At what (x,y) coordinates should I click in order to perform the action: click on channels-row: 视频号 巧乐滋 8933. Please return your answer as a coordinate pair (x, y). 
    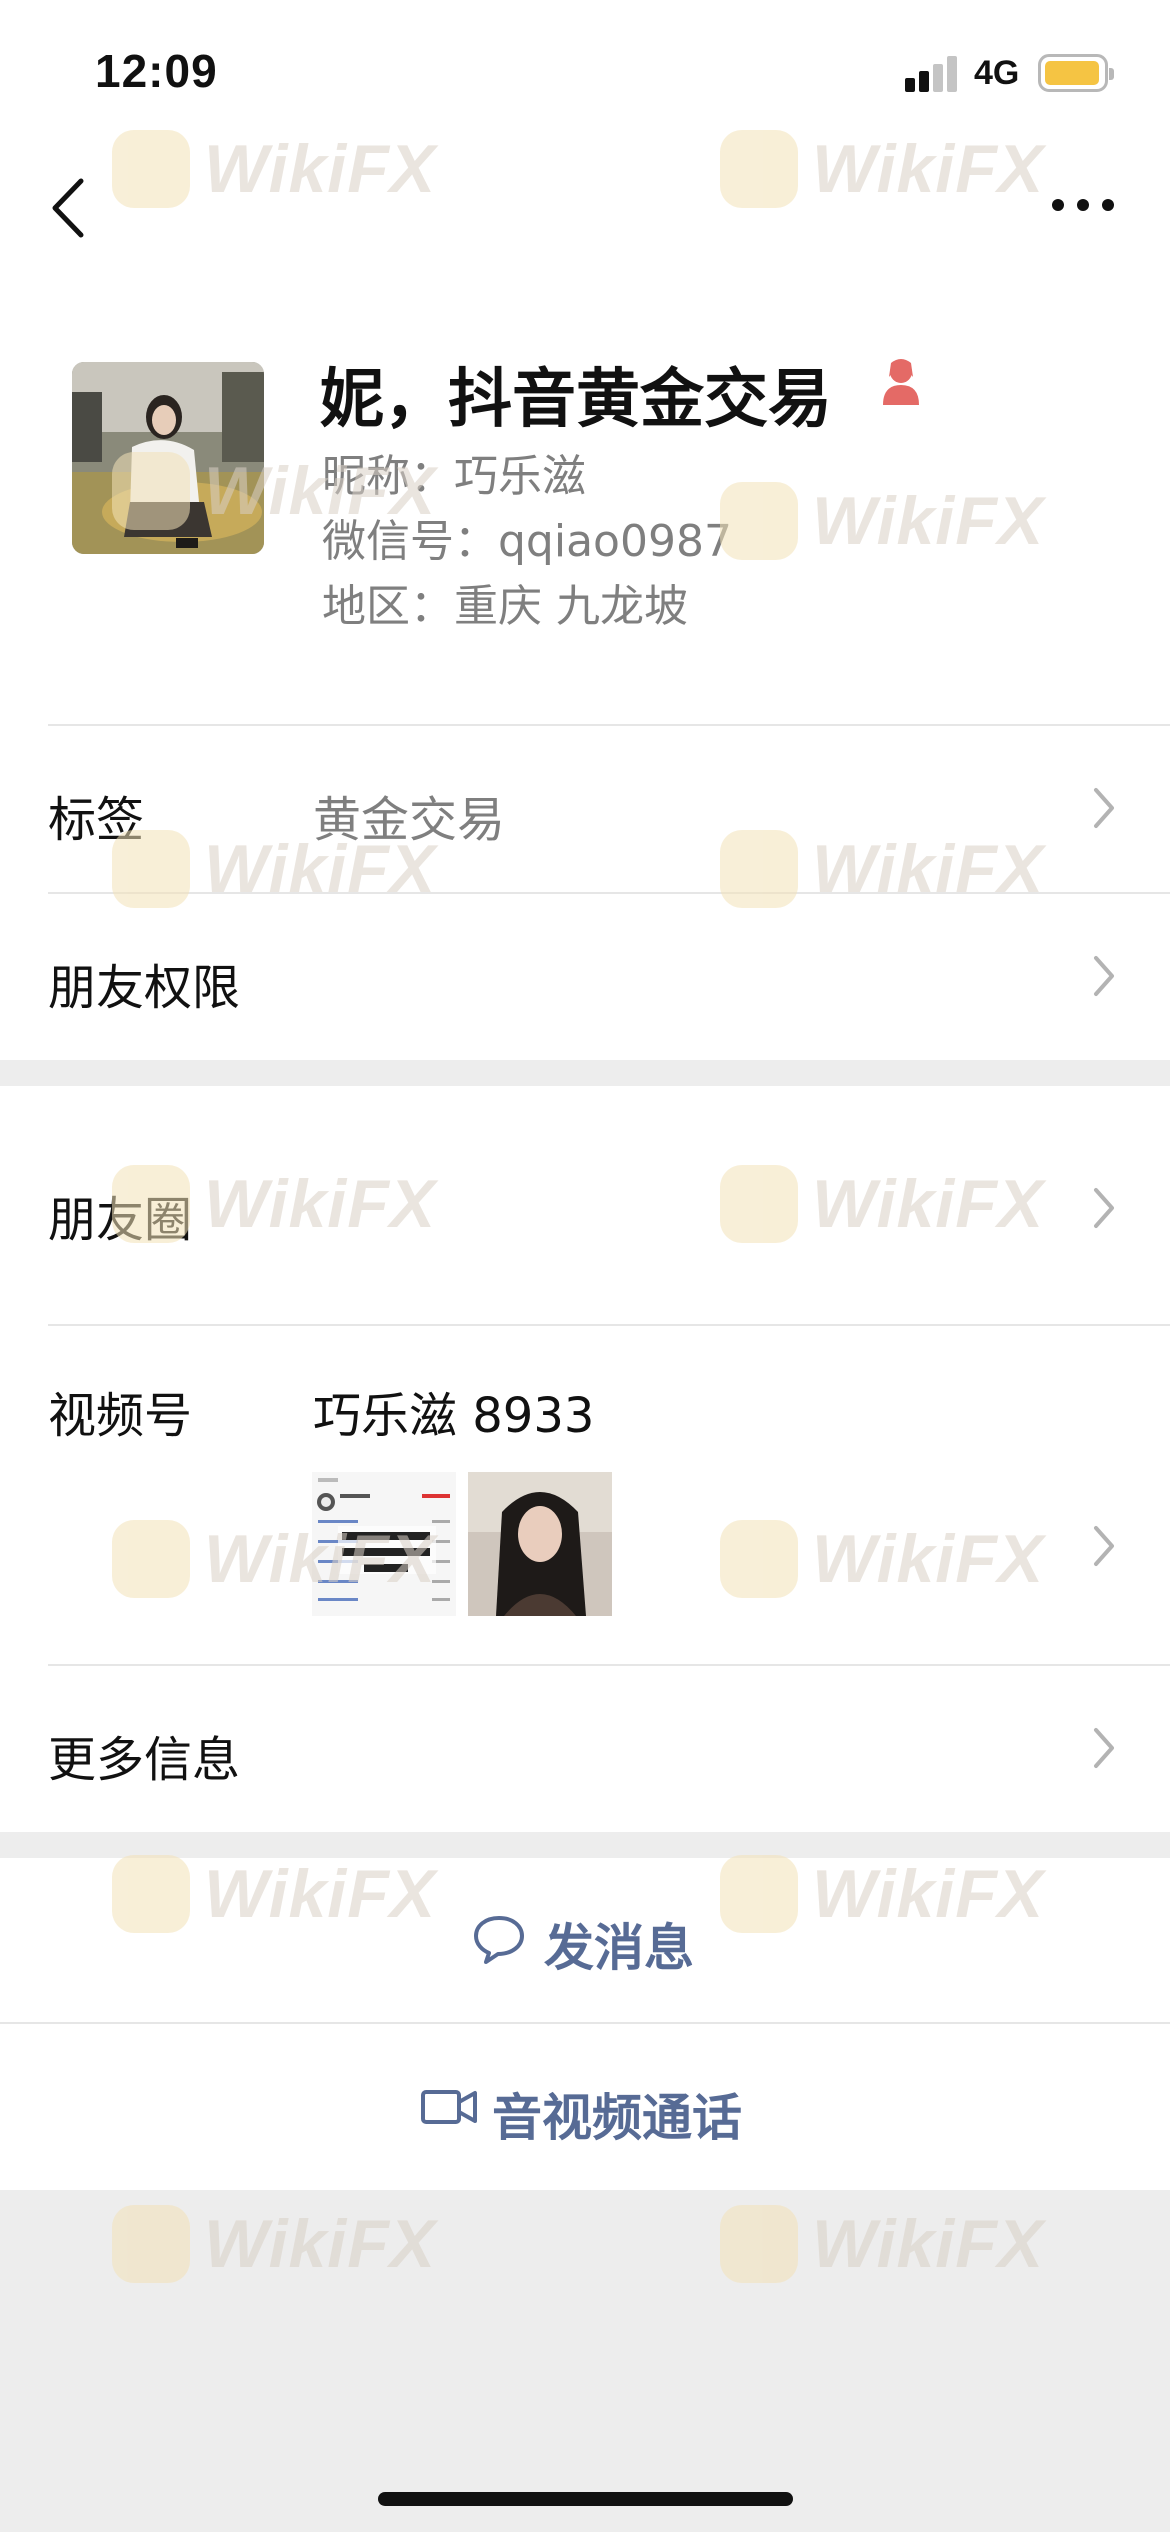
    Looking at the image, I should click on (585, 1494).